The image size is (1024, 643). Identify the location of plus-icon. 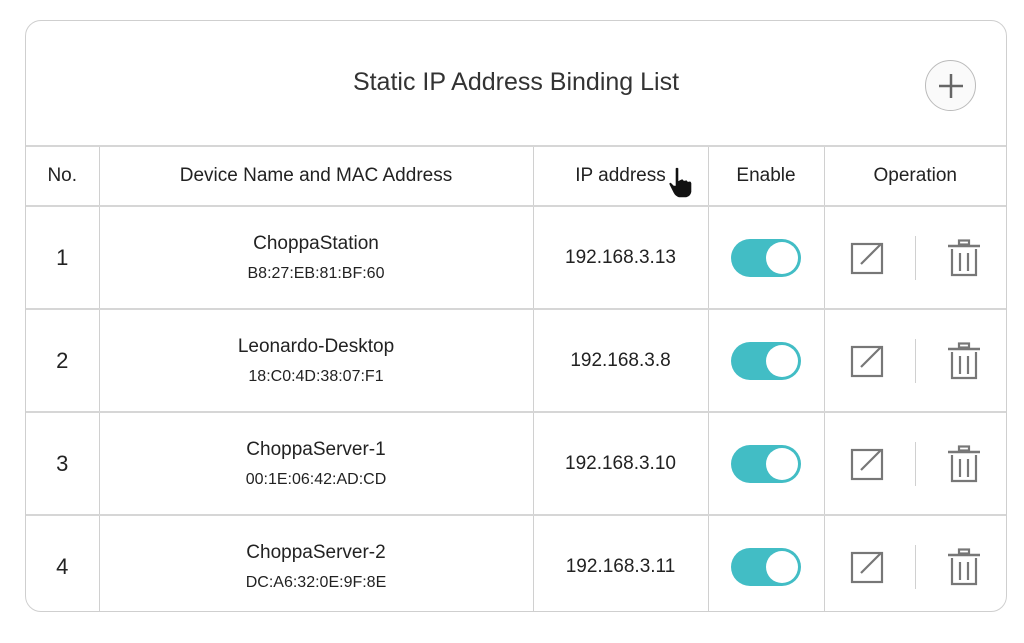
(951, 86).